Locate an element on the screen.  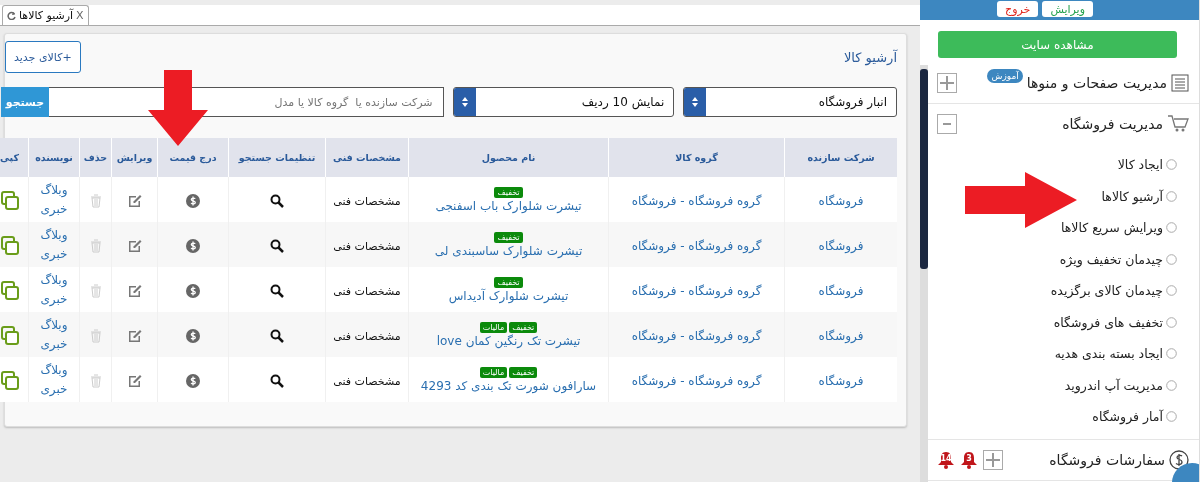
column-header: تنظیمات جستجو is located at coordinates (277, 157).